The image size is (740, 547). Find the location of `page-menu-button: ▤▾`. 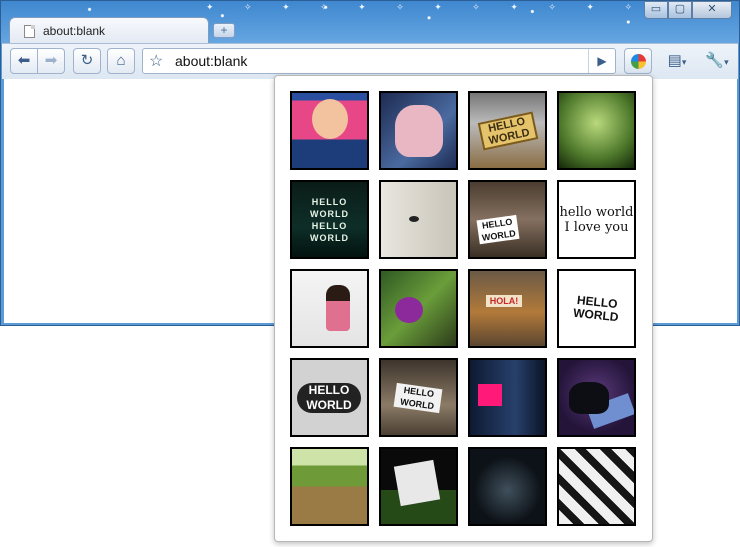

page-menu-button: ▤▾ is located at coordinates (677, 61).